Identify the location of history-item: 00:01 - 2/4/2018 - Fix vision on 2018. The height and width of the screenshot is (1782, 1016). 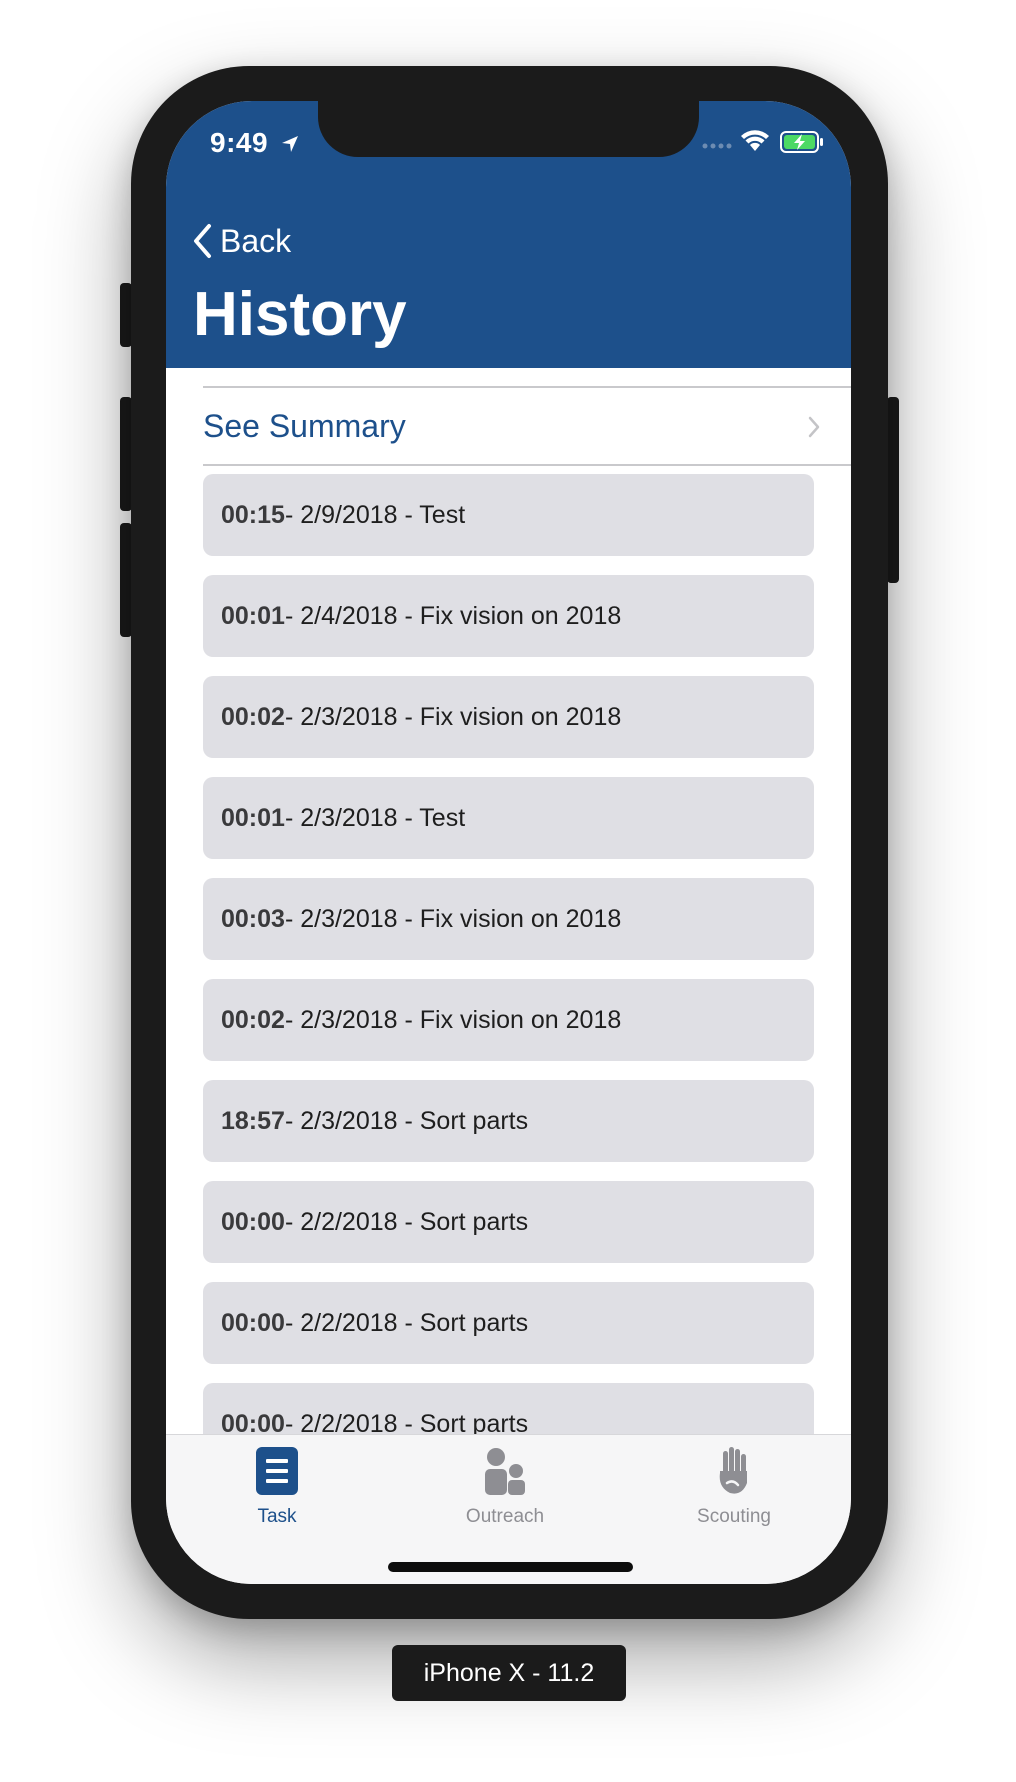
(508, 616).